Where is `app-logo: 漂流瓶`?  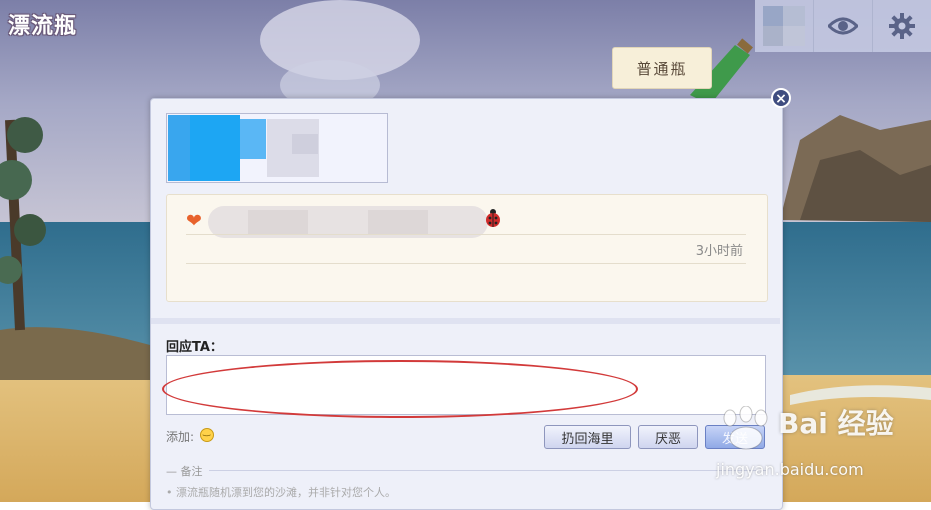
app-logo: 漂流瓶 is located at coordinates (42, 24).